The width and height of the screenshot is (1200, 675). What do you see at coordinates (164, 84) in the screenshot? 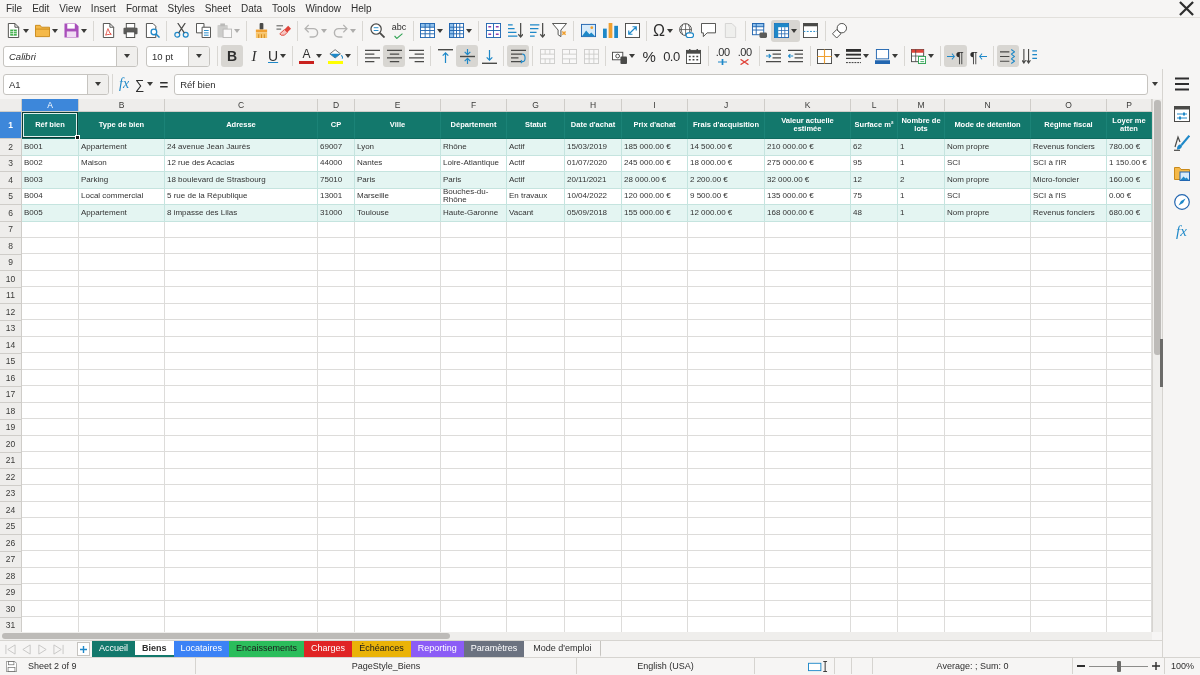
I see `formula-button: =` at bounding box center [164, 84].